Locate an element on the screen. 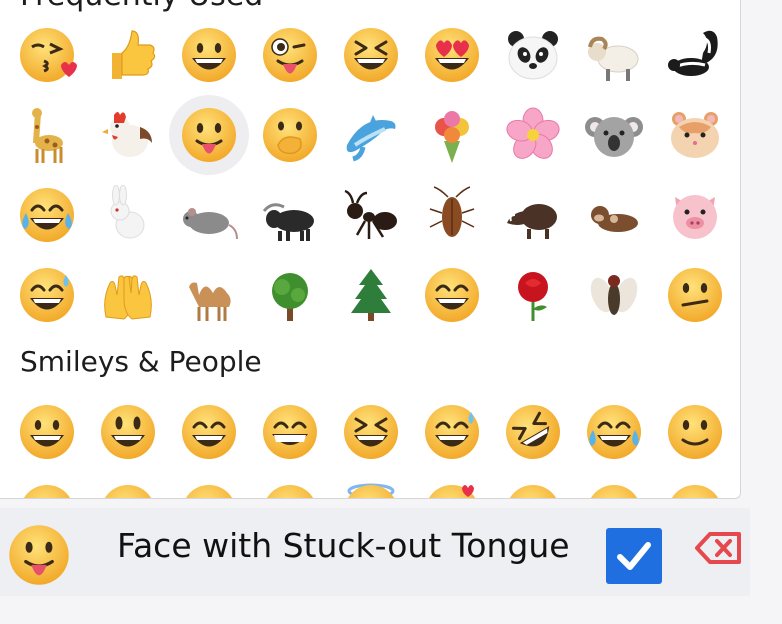 The width and height of the screenshot is (782, 624). confirm-button is located at coordinates (634, 556).